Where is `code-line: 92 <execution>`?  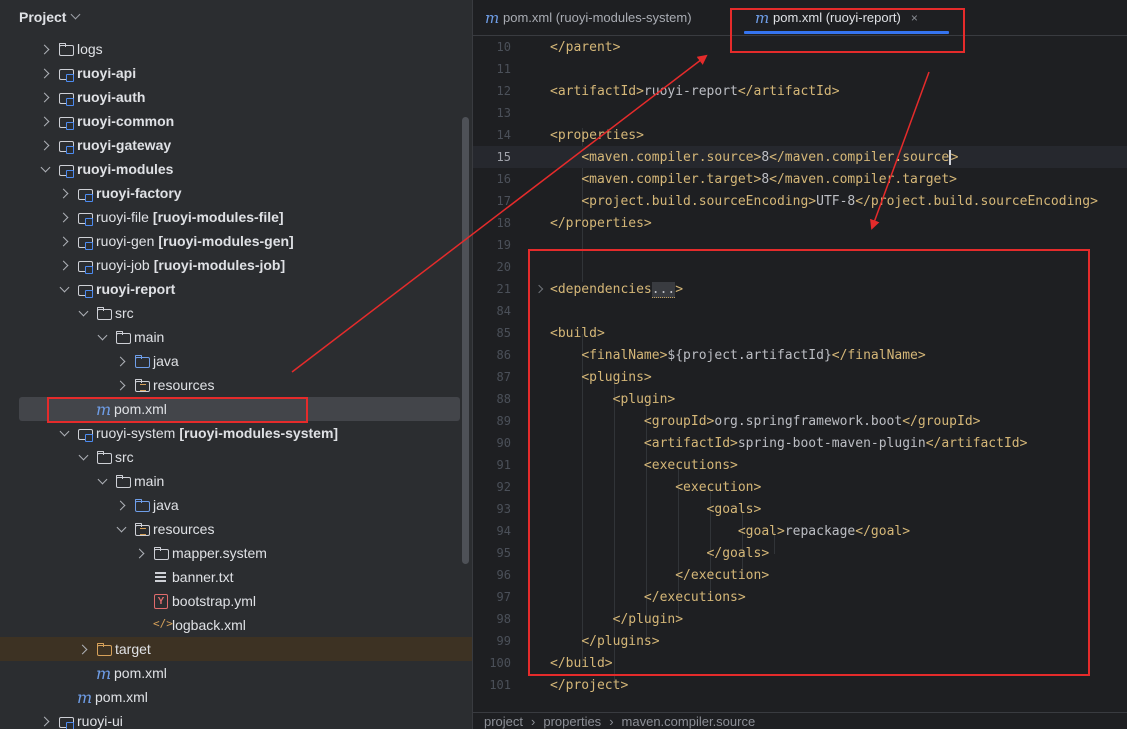 code-line: 92 <execution> is located at coordinates (800, 487).